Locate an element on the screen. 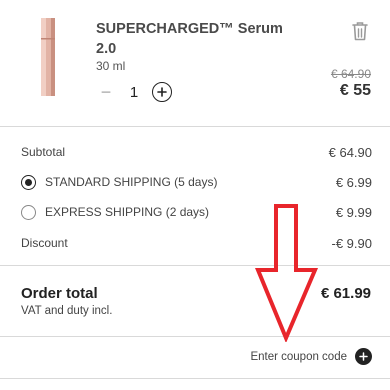 This screenshot has width=390, height=390. product-size: 30 ml is located at coordinates (111, 66).